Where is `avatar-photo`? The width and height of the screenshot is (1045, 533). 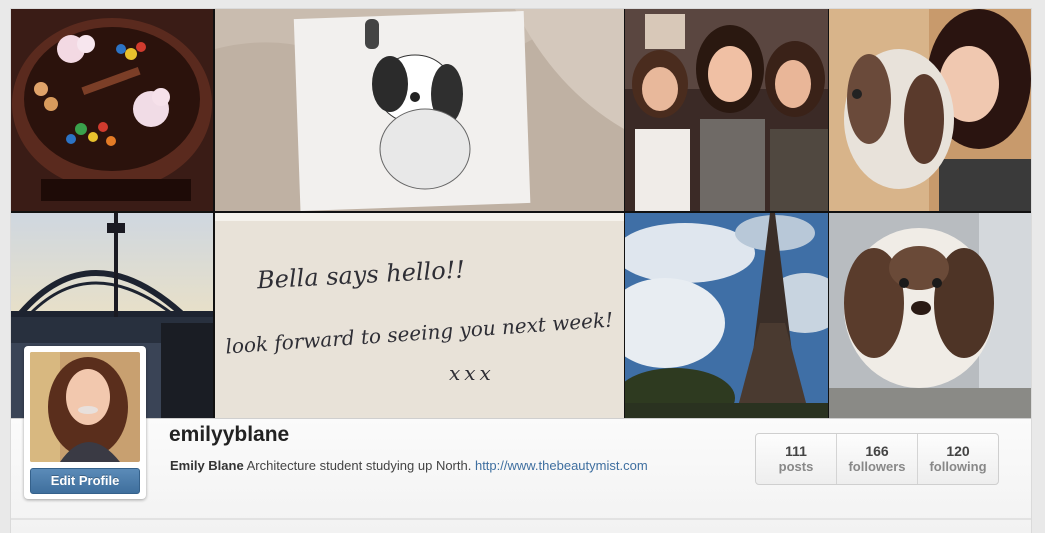
avatar-photo is located at coordinates (85, 407).